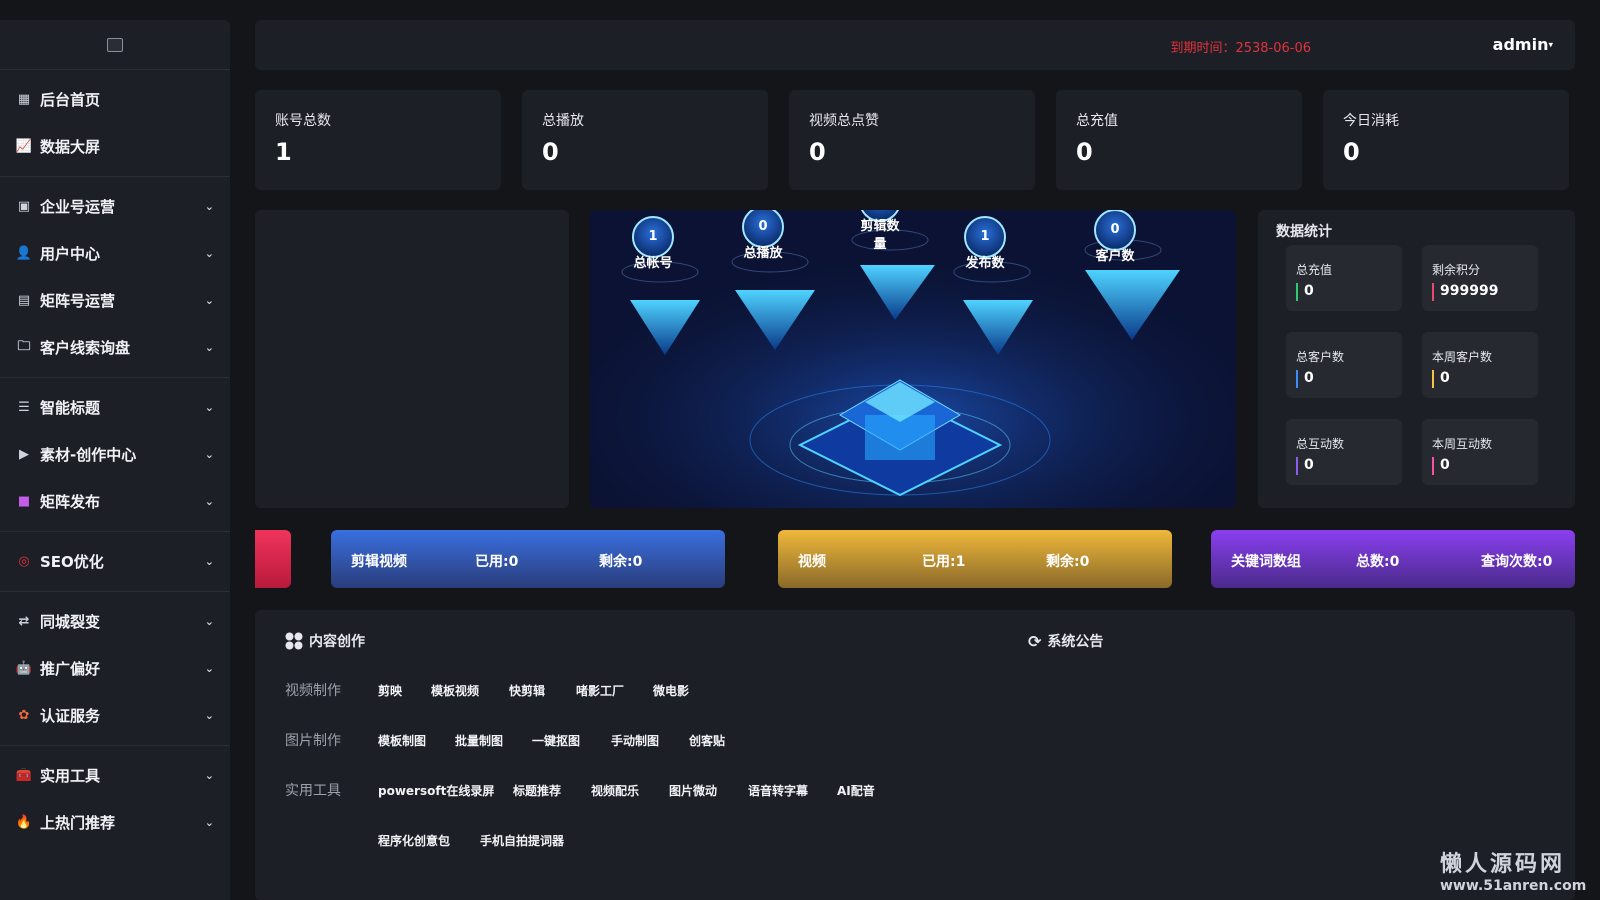 The height and width of the screenshot is (900, 1600). What do you see at coordinates (1393, 559) in the screenshot?
I see `banner-keywords: 关键词数组 总数:0 查询次数:0` at bounding box center [1393, 559].